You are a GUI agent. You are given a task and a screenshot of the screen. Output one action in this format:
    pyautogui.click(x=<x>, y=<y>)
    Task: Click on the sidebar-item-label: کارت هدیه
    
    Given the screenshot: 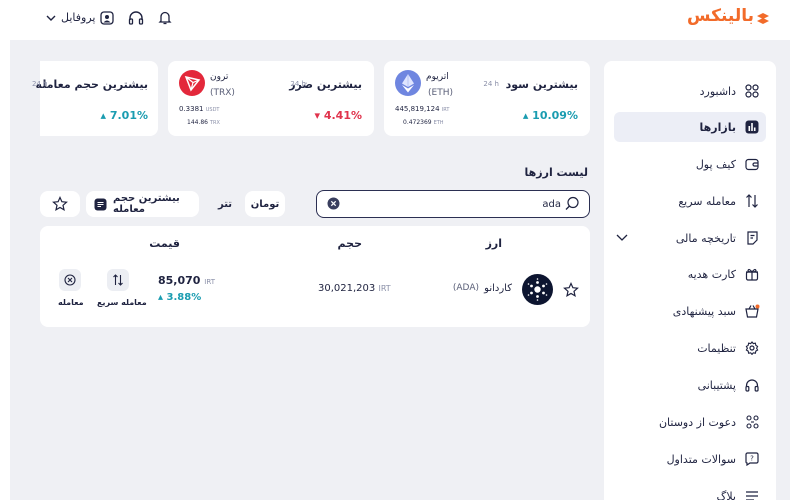 What is the action you would take?
    pyautogui.click(x=711, y=274)
    